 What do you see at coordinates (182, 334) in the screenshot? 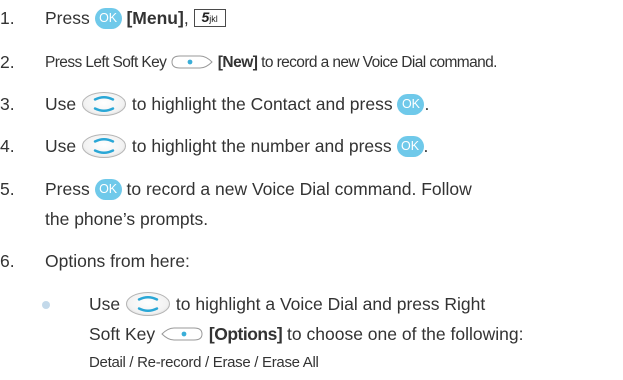
I see `right-soft-key-icon` at bounding box center [182, 334].